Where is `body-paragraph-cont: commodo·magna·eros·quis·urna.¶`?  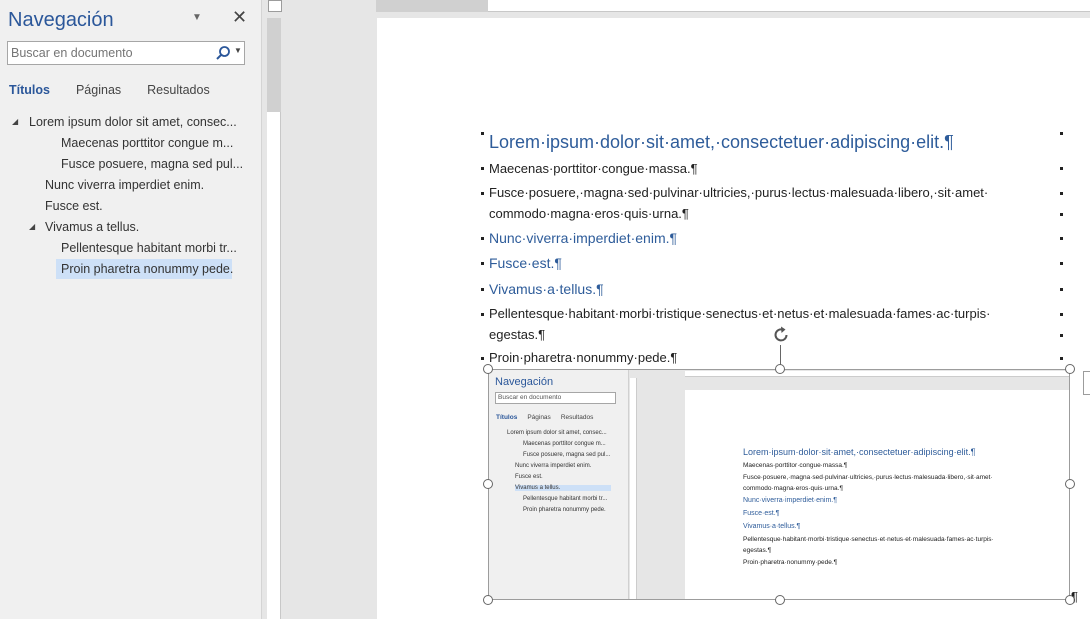 body-paragraph-cont: commodo·magna·eros·quis·urna.¶ is located at coordinates (589, 213).